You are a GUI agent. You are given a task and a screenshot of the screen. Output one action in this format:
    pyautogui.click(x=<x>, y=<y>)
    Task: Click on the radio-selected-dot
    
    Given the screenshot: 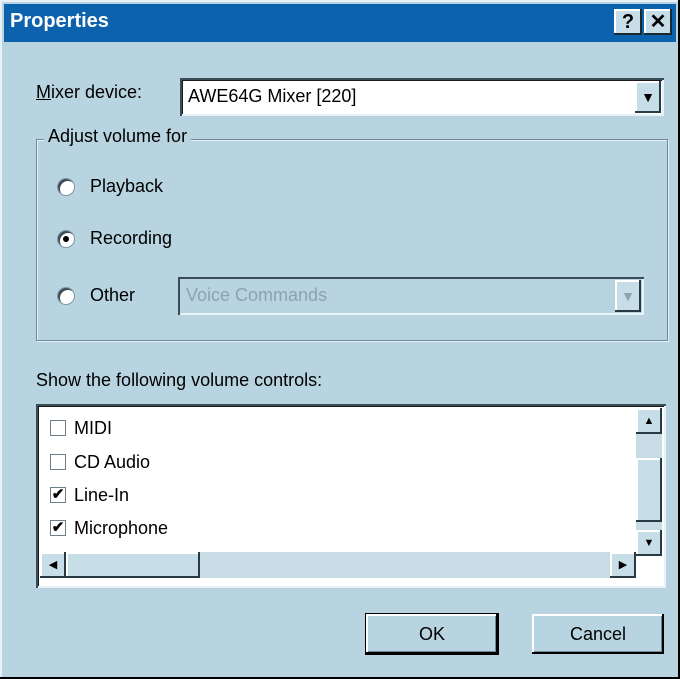 What is the action you would take?
    pyautogui.click(x=66, y=239)
    